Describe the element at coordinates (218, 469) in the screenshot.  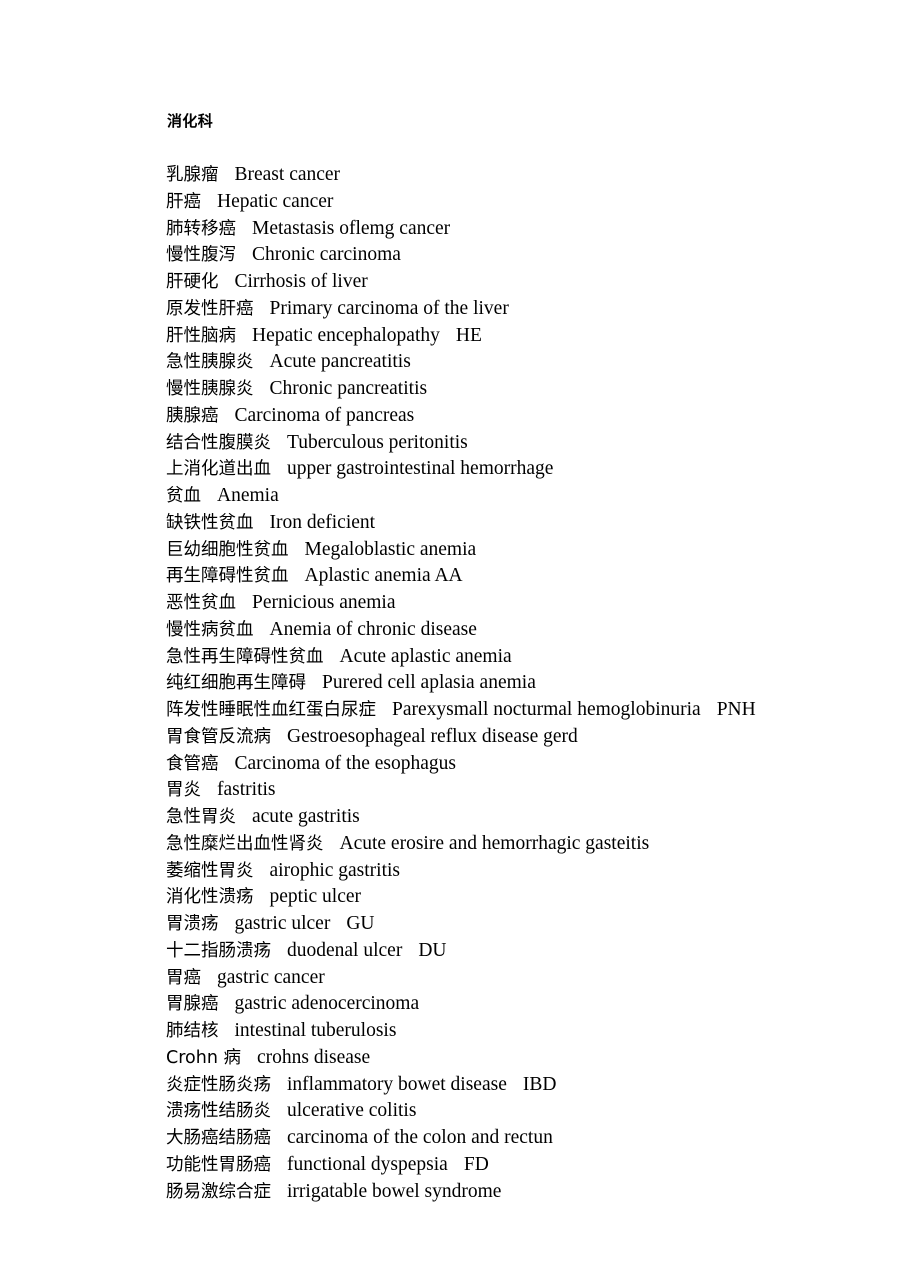
I see `term-chinese: 上消化道出血` at that location.